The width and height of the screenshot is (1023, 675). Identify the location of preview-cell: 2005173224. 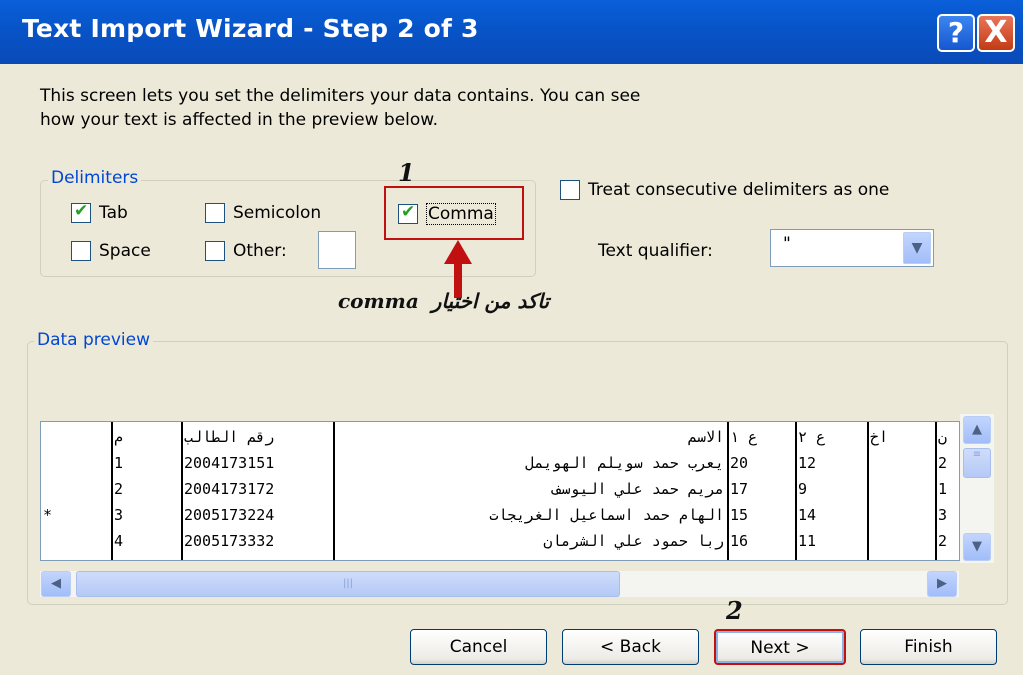
(229, 515).